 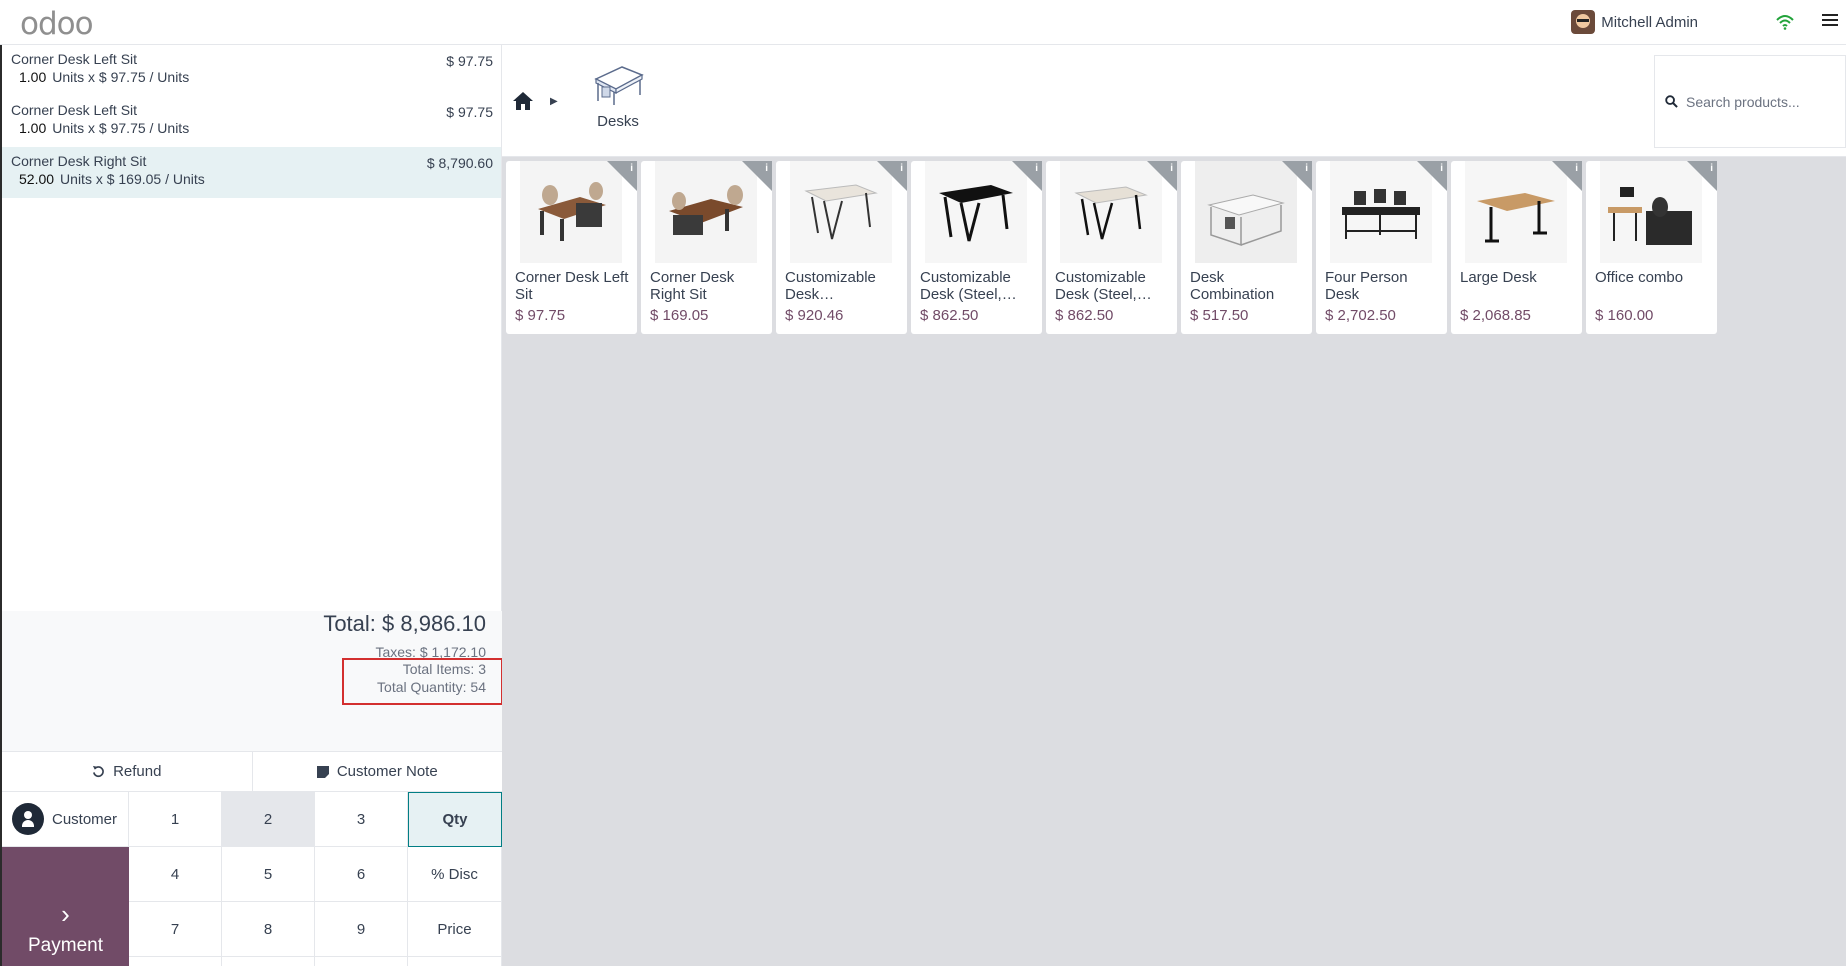 I want to click on chevron-right-icon: ›, so click(x=65, y=914).